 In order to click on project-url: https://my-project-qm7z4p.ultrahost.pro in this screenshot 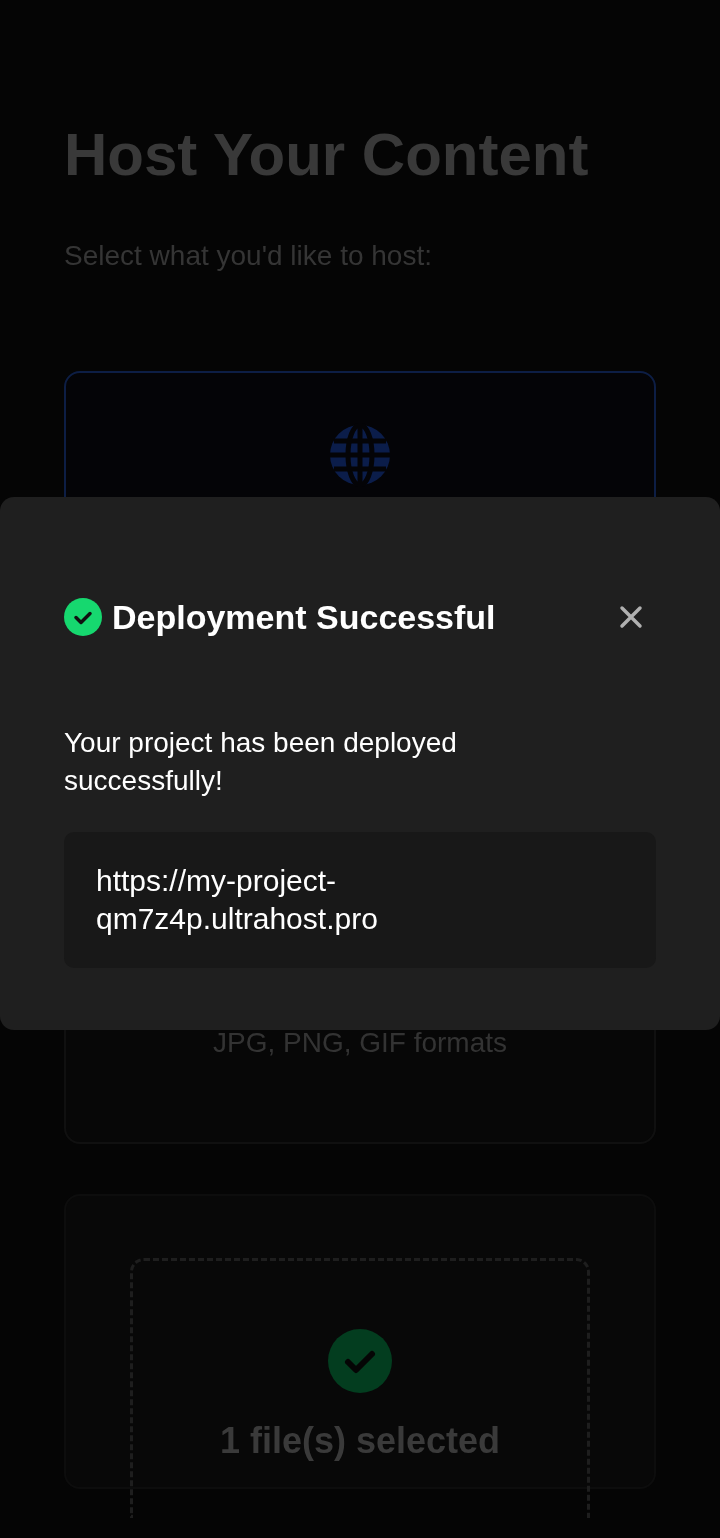, I will do `click(342, 900)`.